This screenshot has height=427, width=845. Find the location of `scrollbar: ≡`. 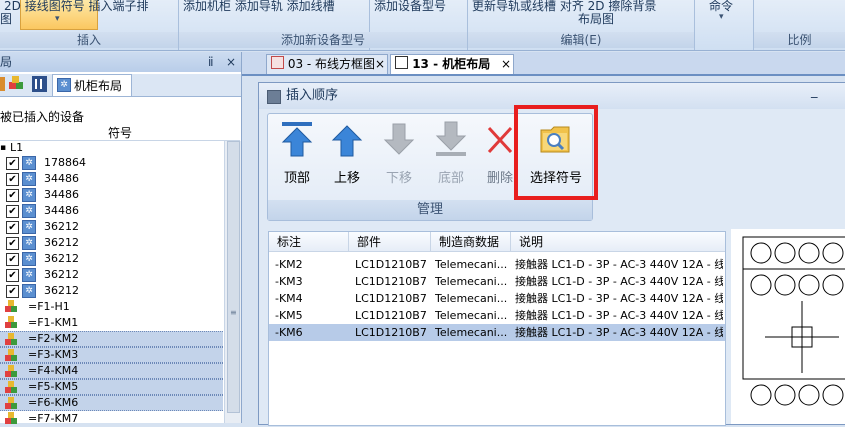

scrollbar: ≡ is located at coordinates (232, 282).